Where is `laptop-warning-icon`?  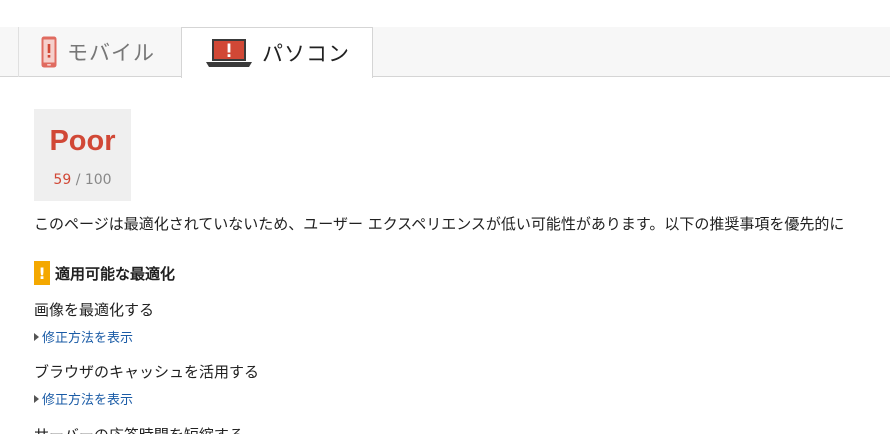 laptop-warning-icon is located at coordinates (229, 53).